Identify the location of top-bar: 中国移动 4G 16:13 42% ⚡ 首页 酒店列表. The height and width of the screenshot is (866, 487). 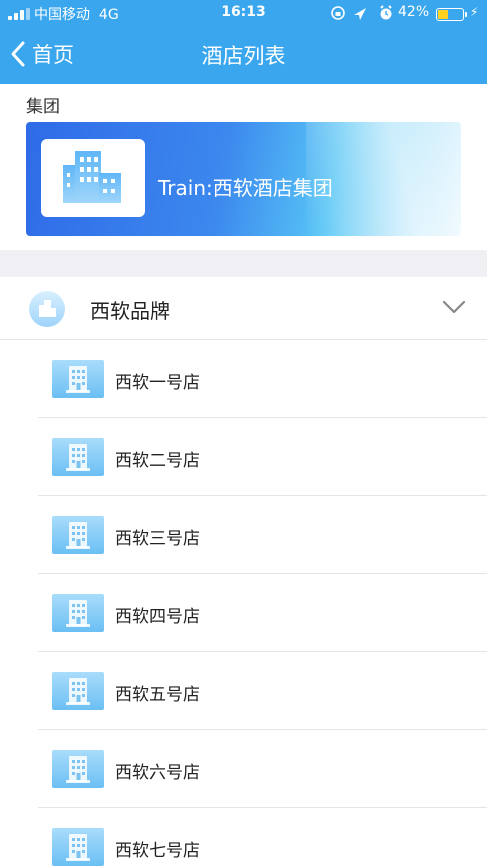
(243, 42).